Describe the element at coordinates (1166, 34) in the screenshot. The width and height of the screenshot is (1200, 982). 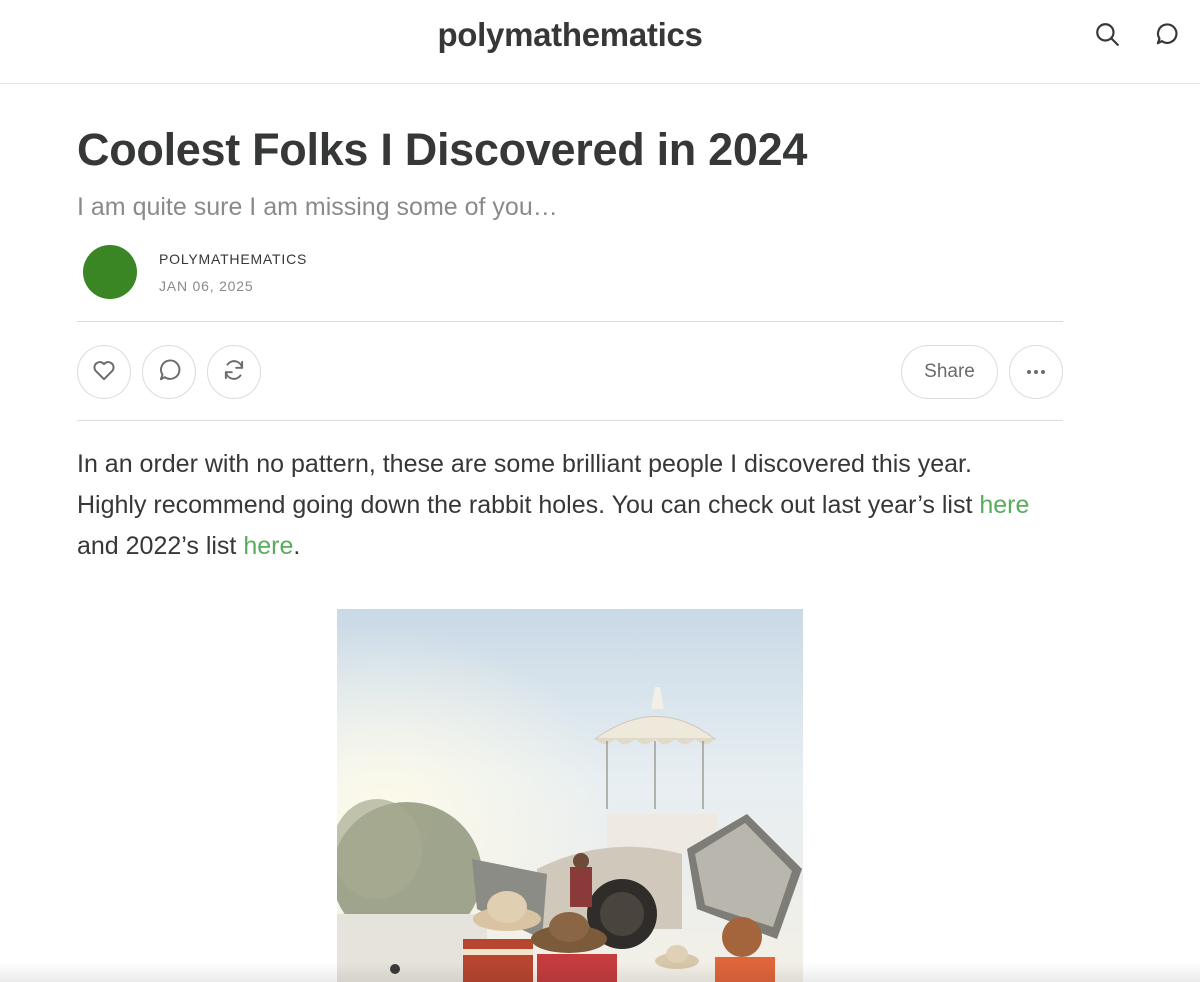
I see `chat-icon` at that location.